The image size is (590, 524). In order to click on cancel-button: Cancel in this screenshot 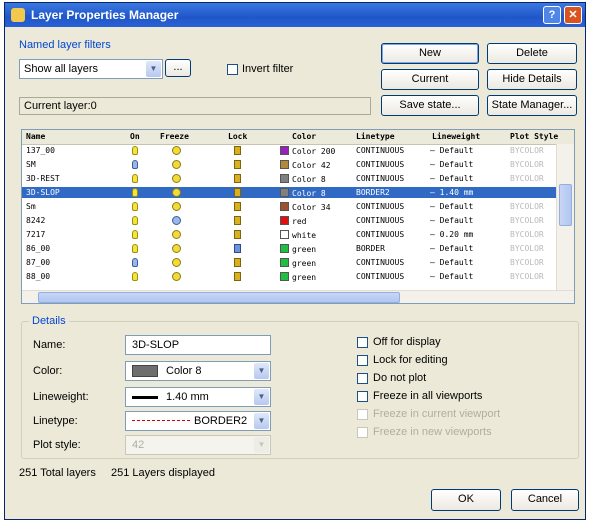, I will do `click(545, 500)`.